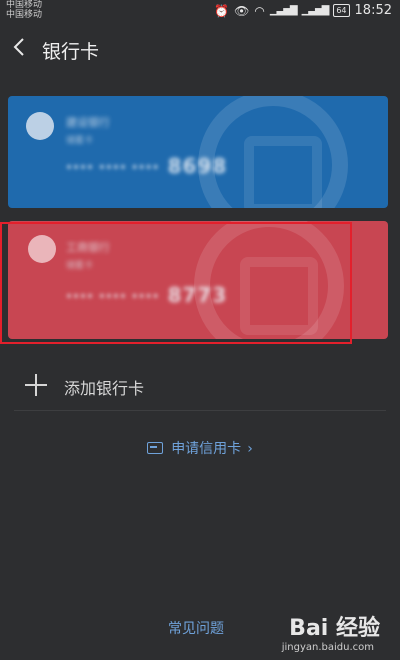 The width and height of the screenshot is (400, 660). Describe the element at coordinates (222, 10) in the screenshot. I see `alarm-icon: ⏰` at that location.